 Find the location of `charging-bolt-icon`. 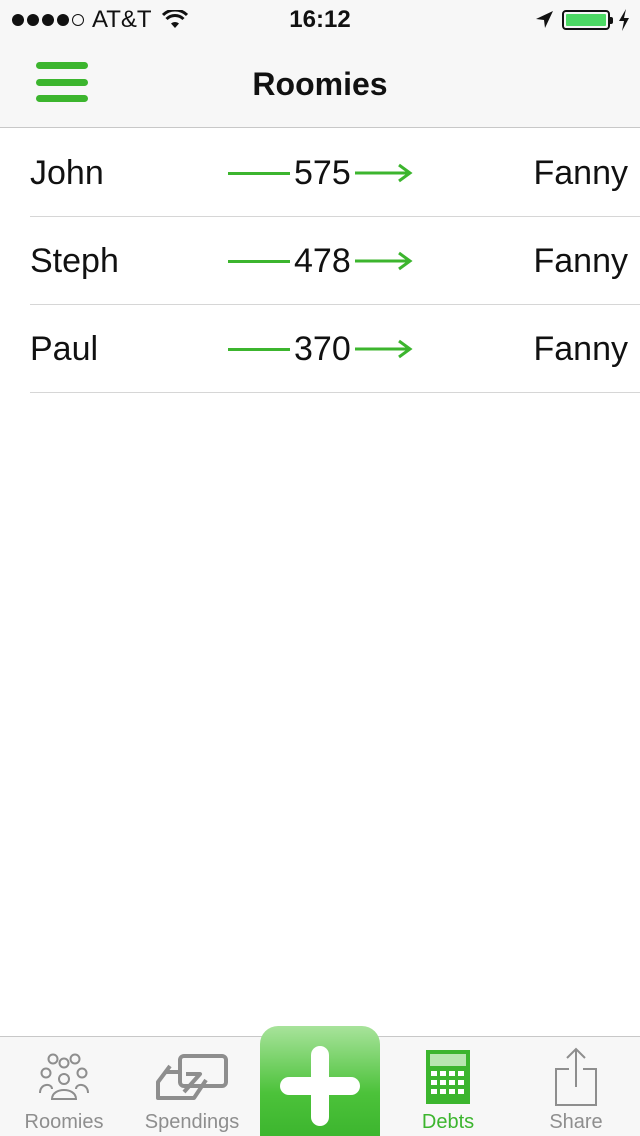

charging-bolt-icon is located at coordinates (624, 20).